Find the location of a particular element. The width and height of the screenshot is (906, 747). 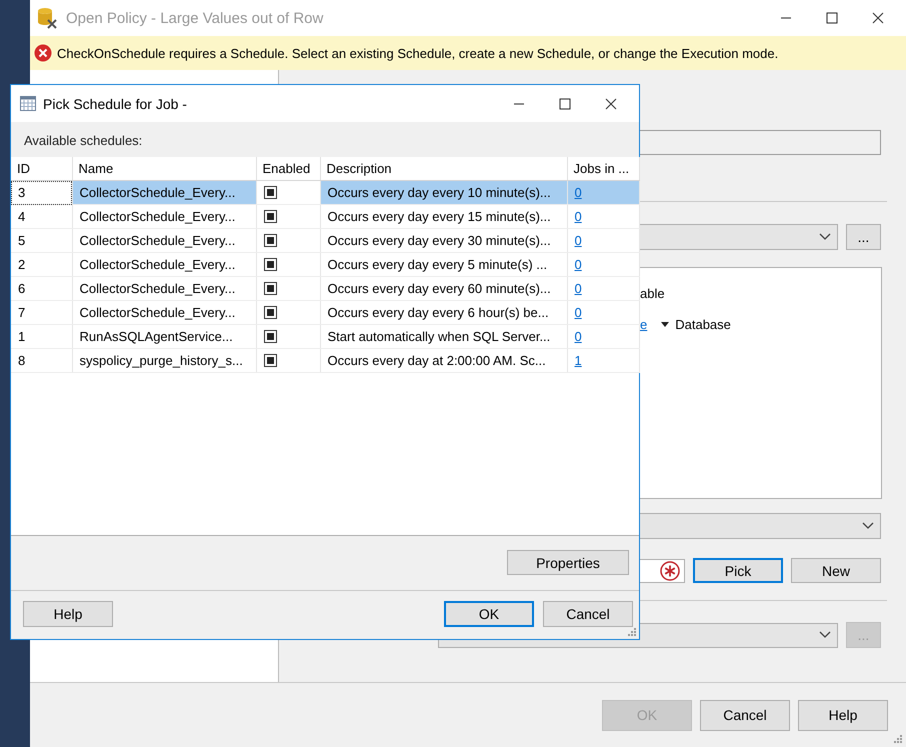

id-cell: 7 is located at coordinates (41, 312).